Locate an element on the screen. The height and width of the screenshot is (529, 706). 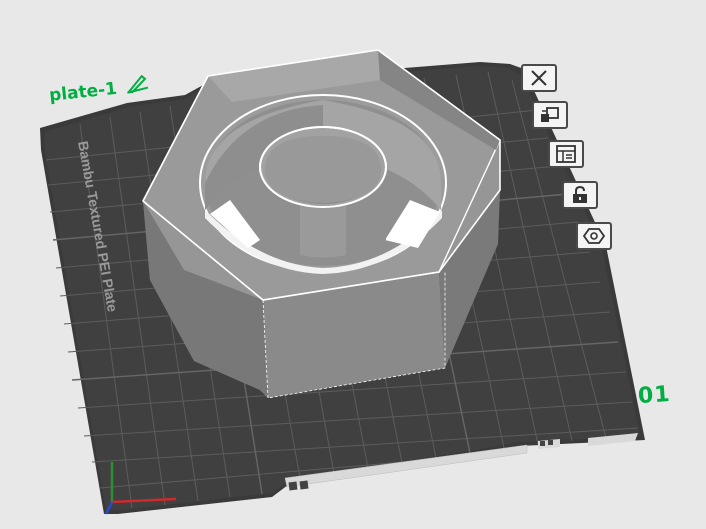
plate-object-button is located at coordinates (594, 236).